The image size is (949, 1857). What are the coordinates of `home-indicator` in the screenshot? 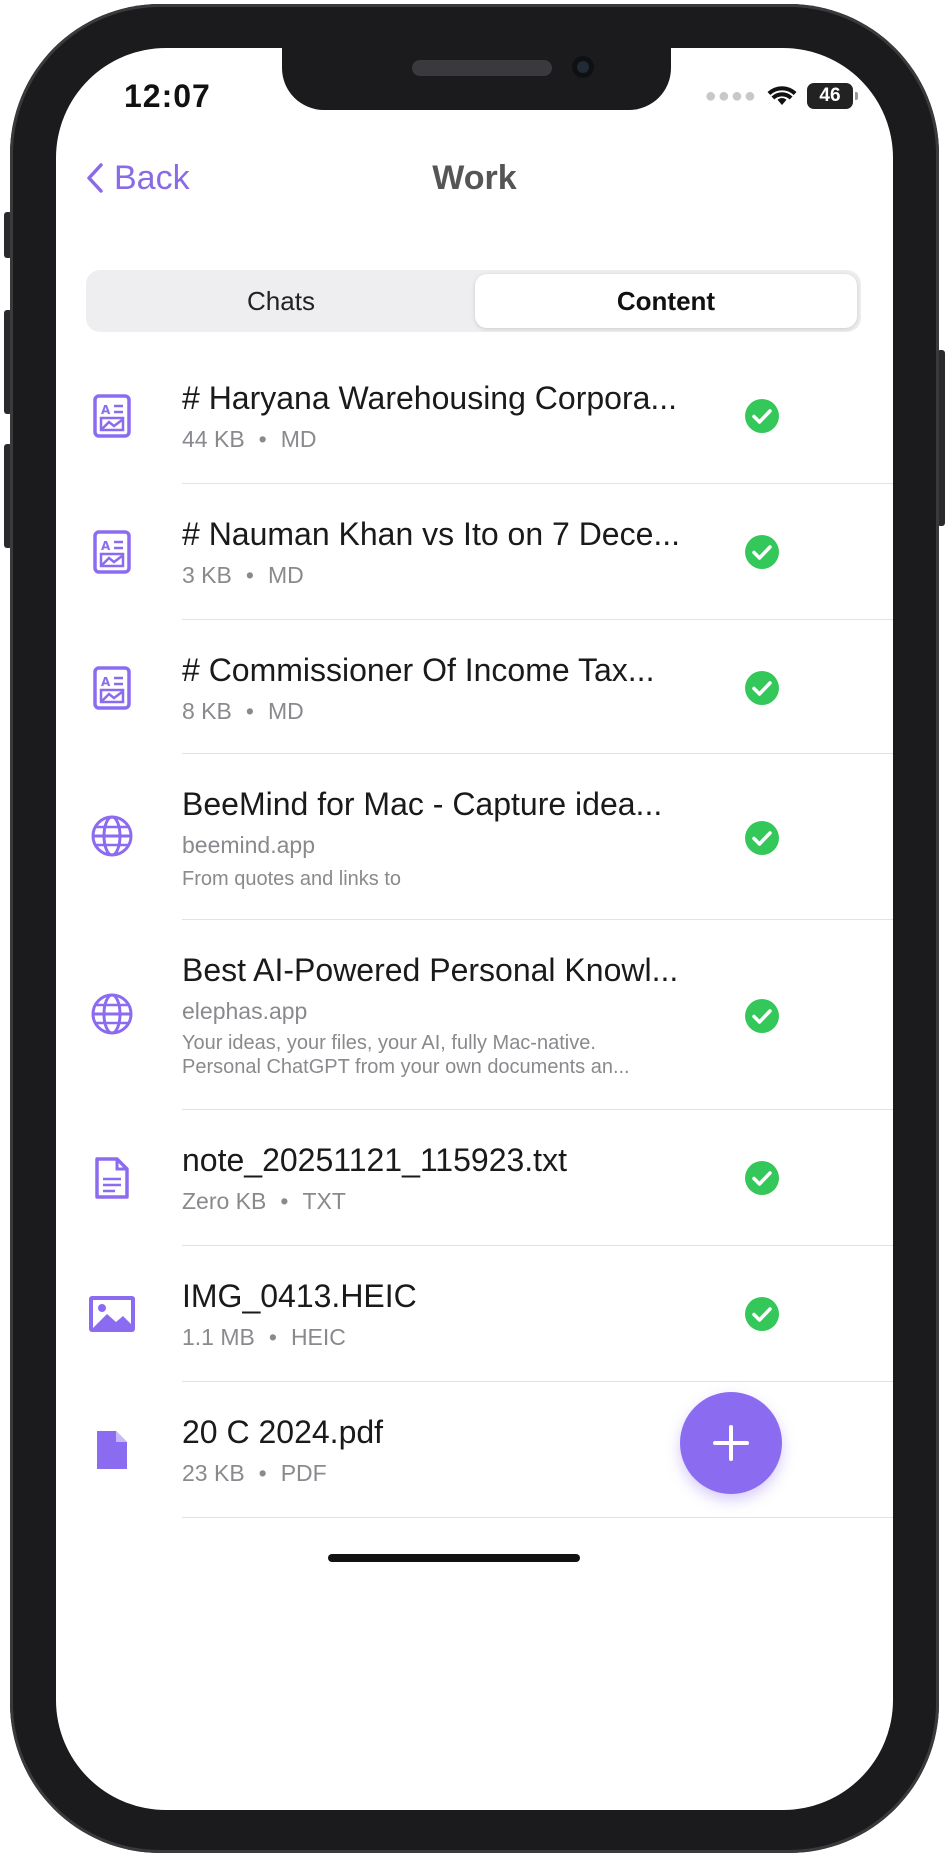 It's located at (454, 1558).